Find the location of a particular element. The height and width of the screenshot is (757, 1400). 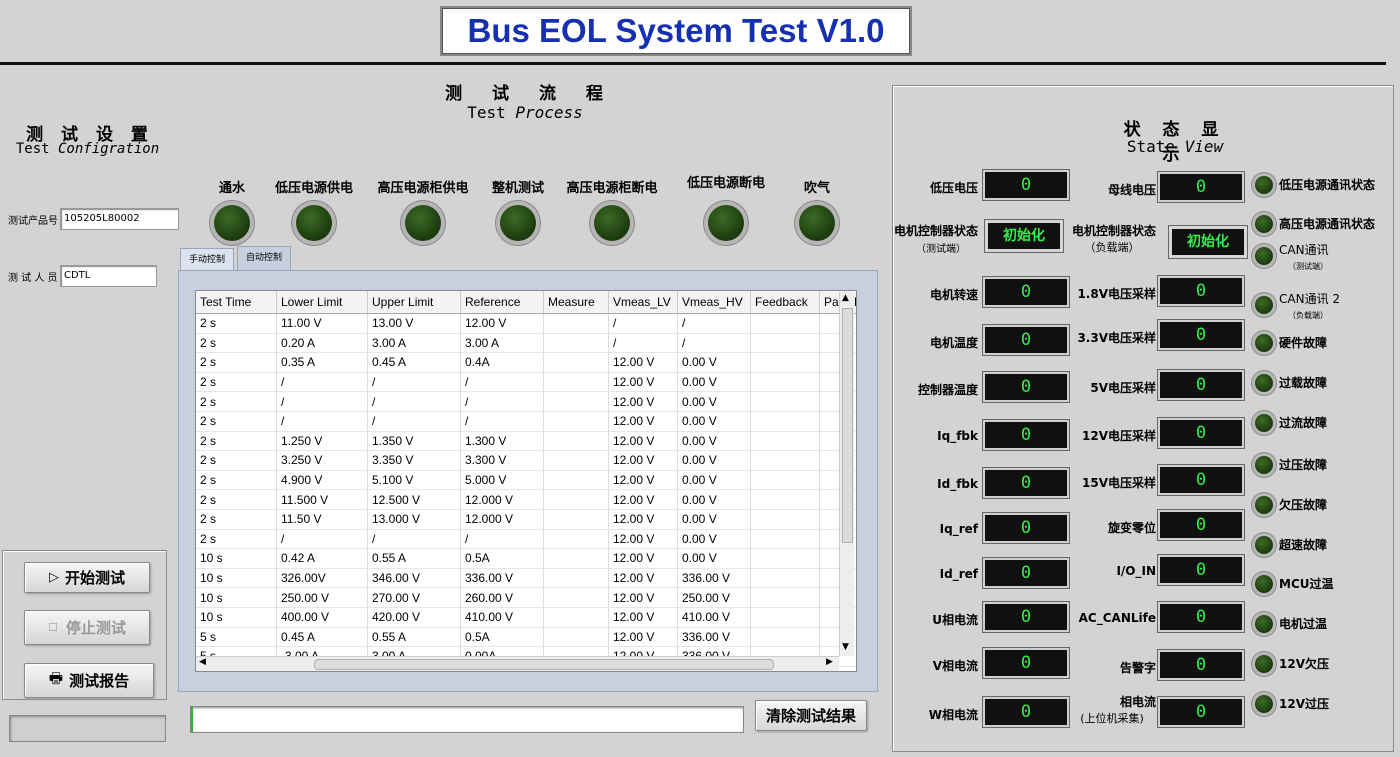

table-cell: 1.350 V is located at coordinates (414, 441).